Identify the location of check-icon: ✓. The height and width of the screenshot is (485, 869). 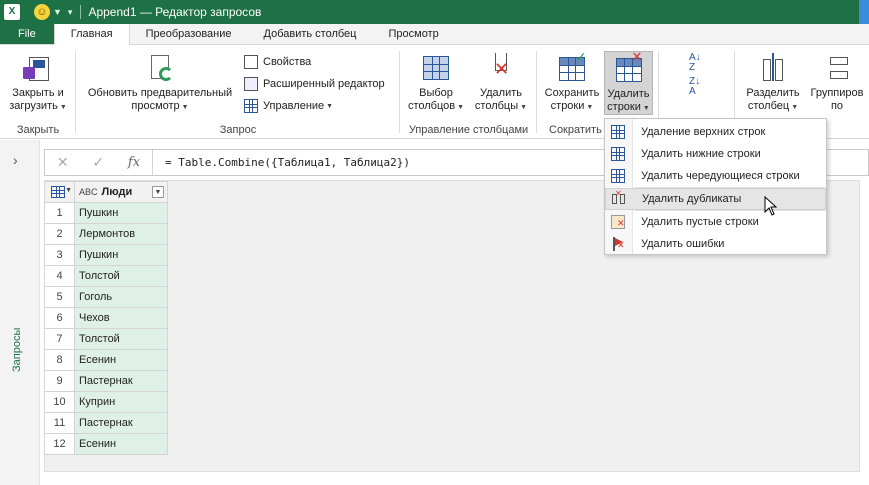
(98, 162).